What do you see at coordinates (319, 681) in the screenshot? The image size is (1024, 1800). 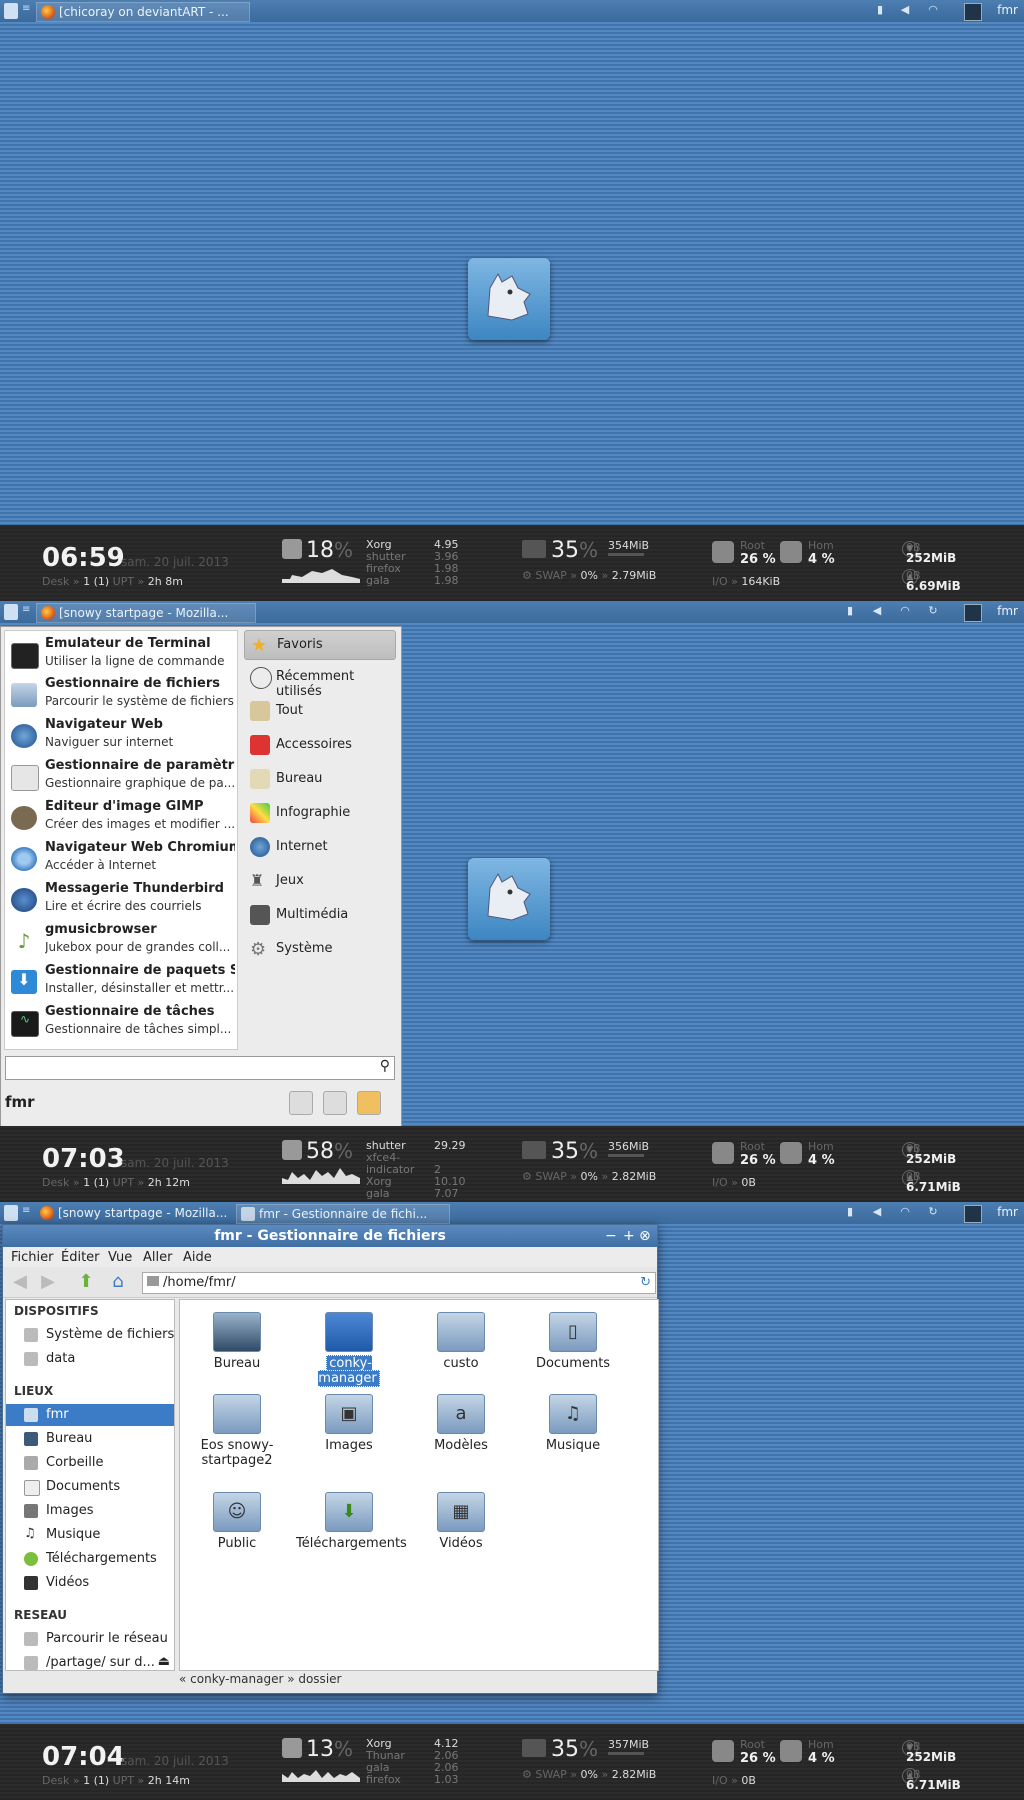 I see `category-recent: Récemment utilisés` at bounding box center [319, 681].